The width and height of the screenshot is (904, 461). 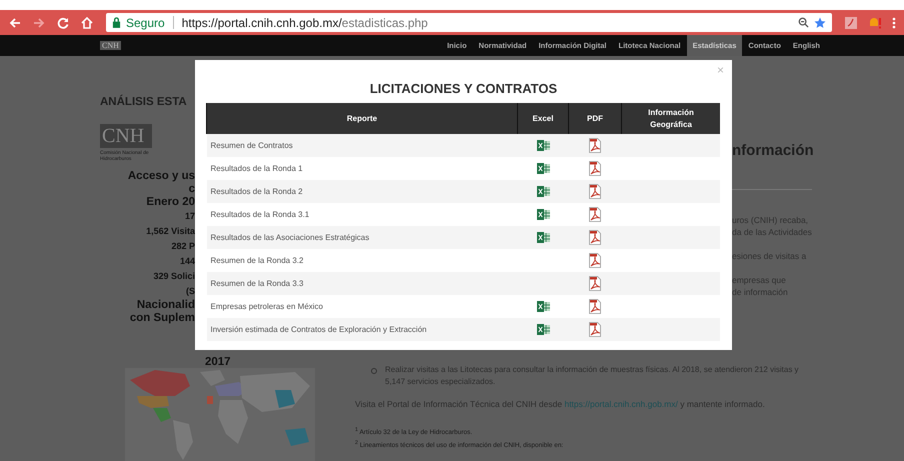 I want to click on infographic-text: 329 Solici, so click(x=174, y=276).